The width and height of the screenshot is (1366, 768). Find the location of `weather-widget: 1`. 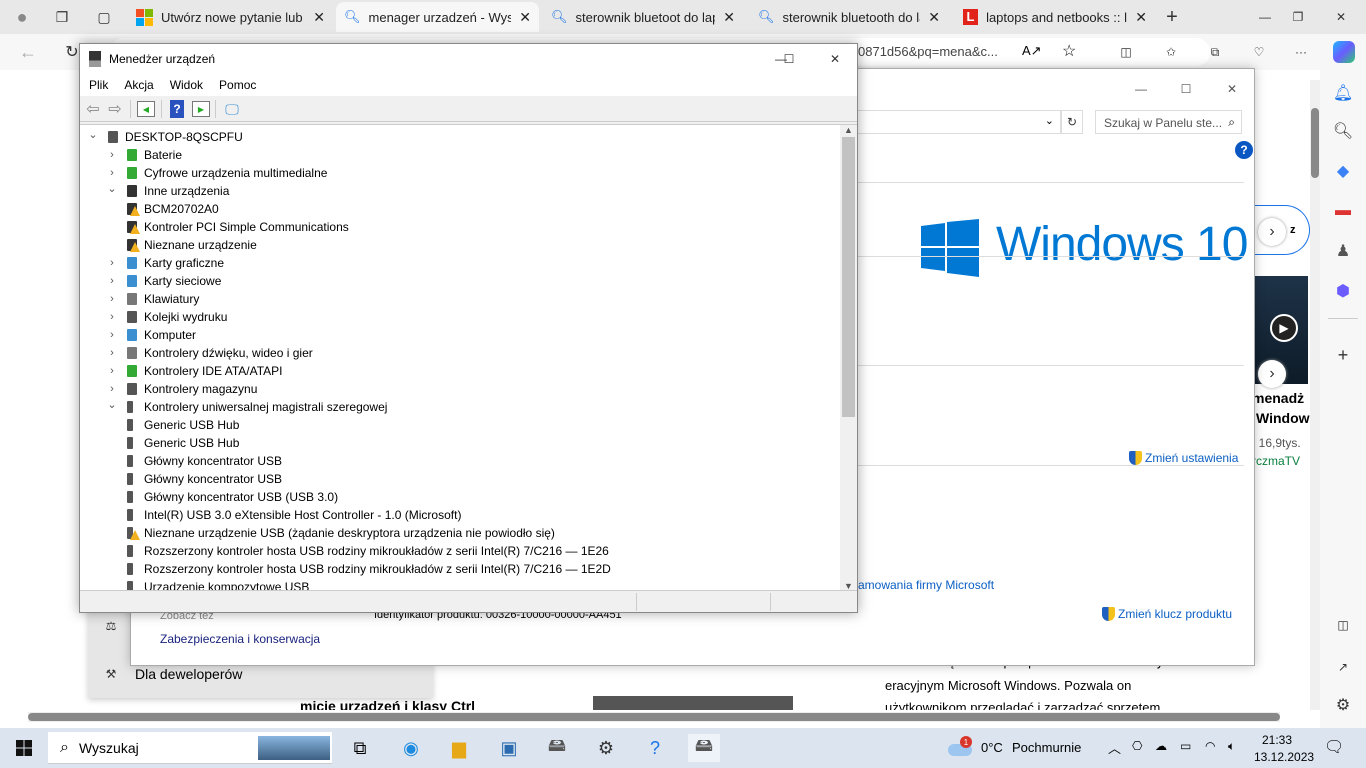

weather-widget: 1 is located at coordinates (961, 748).